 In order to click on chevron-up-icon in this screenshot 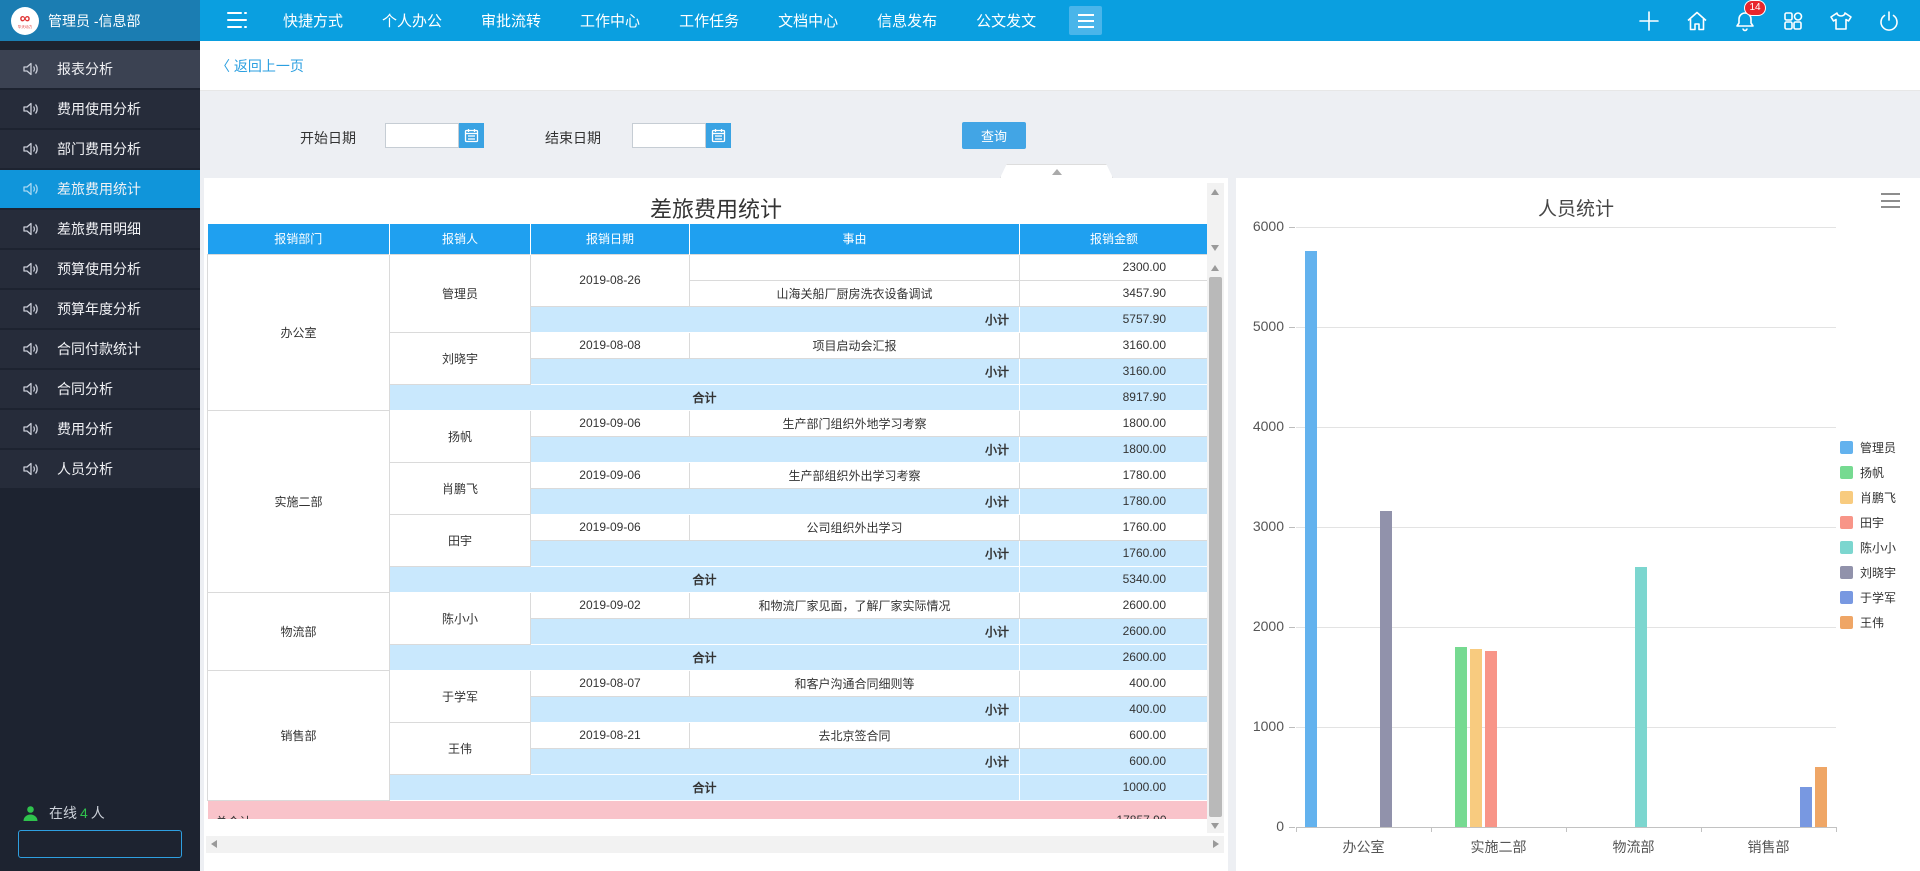, I will do `click(1056, 171)`.